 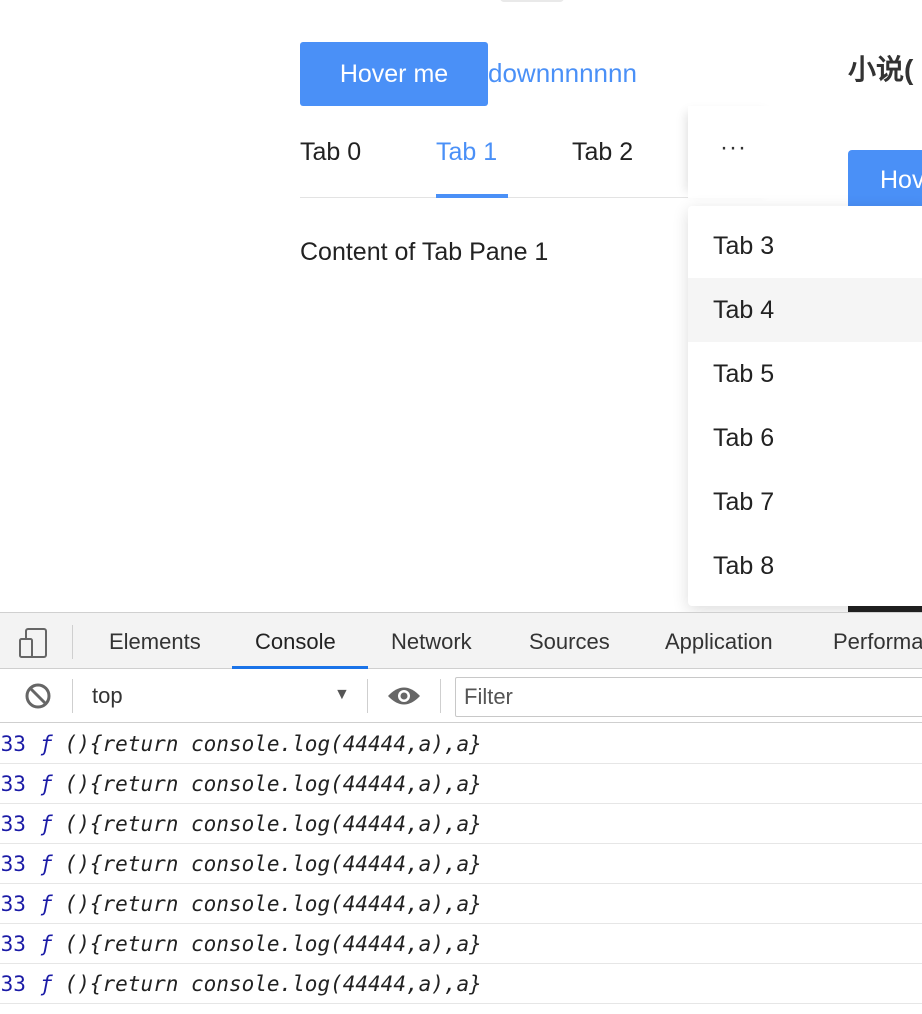 What do you see at coordinates (38, 696) in the screenshot?
I see `clear-console-icon` at bounding box center [38, 696].